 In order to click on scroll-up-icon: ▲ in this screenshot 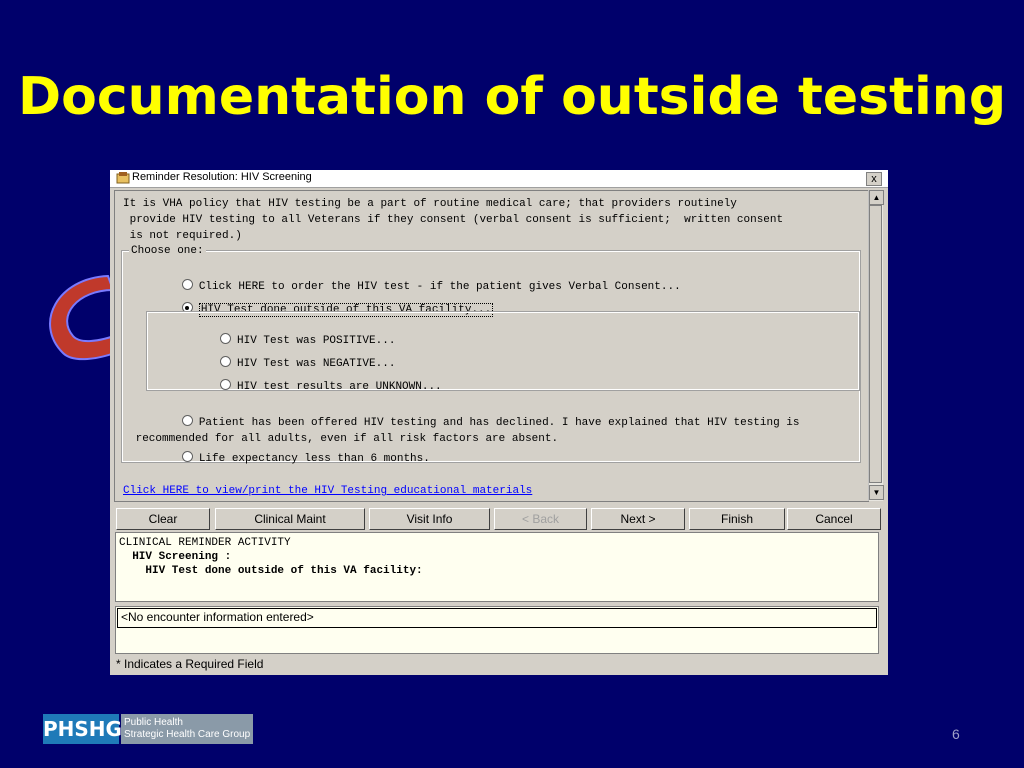, I will do `click(876, 197)`.